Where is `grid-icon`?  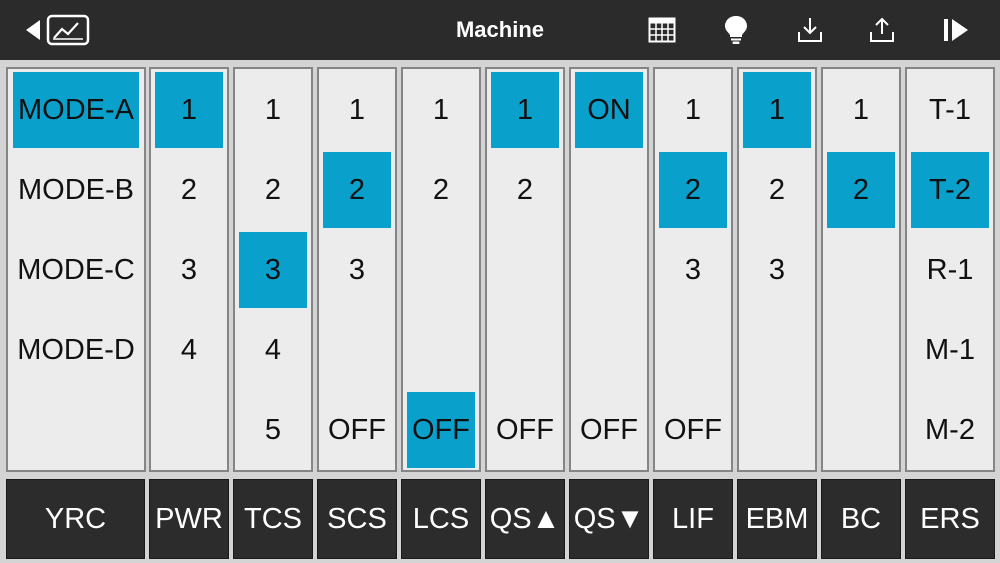
grid-icon is located at coordinates (662, 30).